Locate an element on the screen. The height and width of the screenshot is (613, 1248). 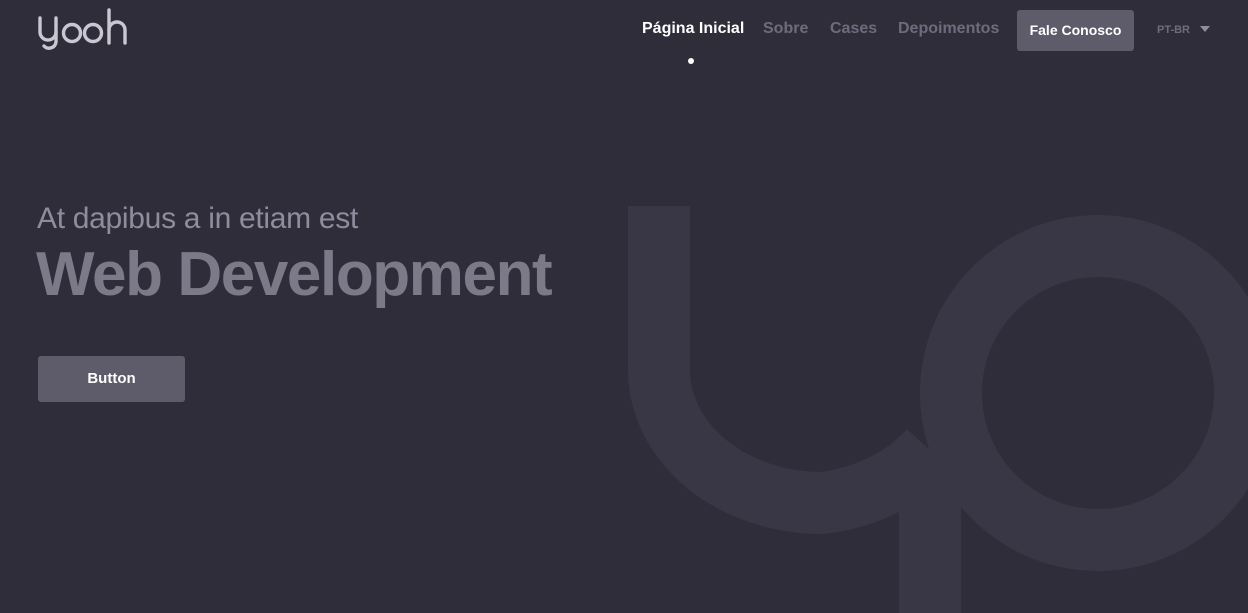
nav-link-pagina-inicial: Página Inicial is located at coordinates (693, 29).